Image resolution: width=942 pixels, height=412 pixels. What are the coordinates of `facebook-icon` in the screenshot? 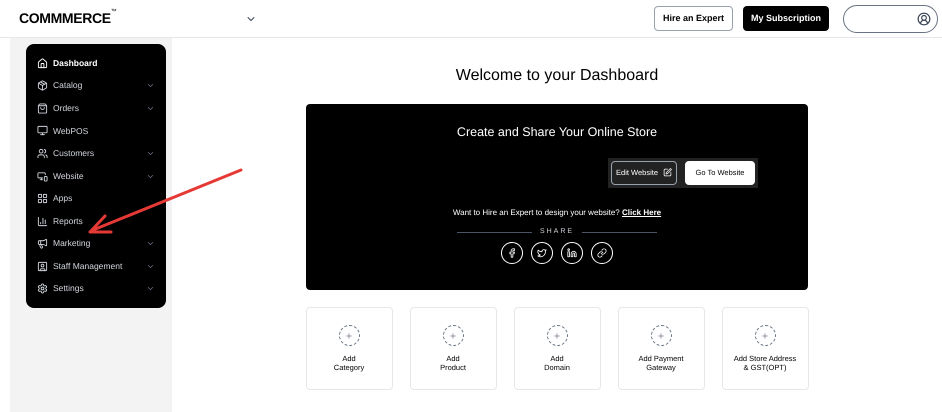 It's located at (512, 253).